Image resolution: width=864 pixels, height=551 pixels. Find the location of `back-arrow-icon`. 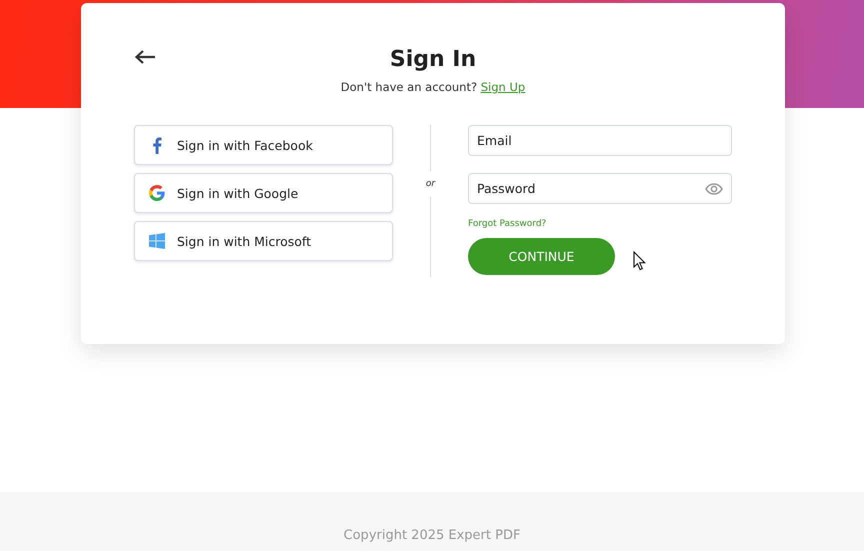

back-arrow-icon is located at coordinates (145, 57).